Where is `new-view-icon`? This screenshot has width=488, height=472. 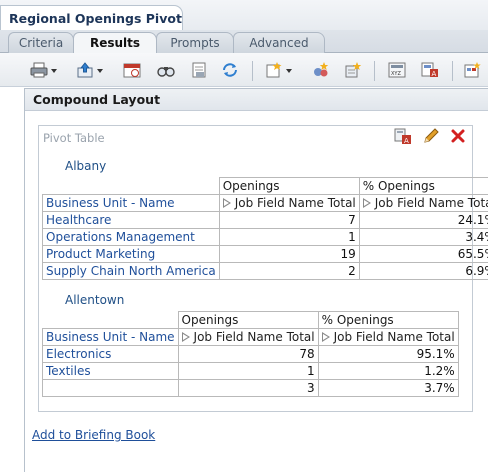 new-view-icon is located at coordinates (274, 71).